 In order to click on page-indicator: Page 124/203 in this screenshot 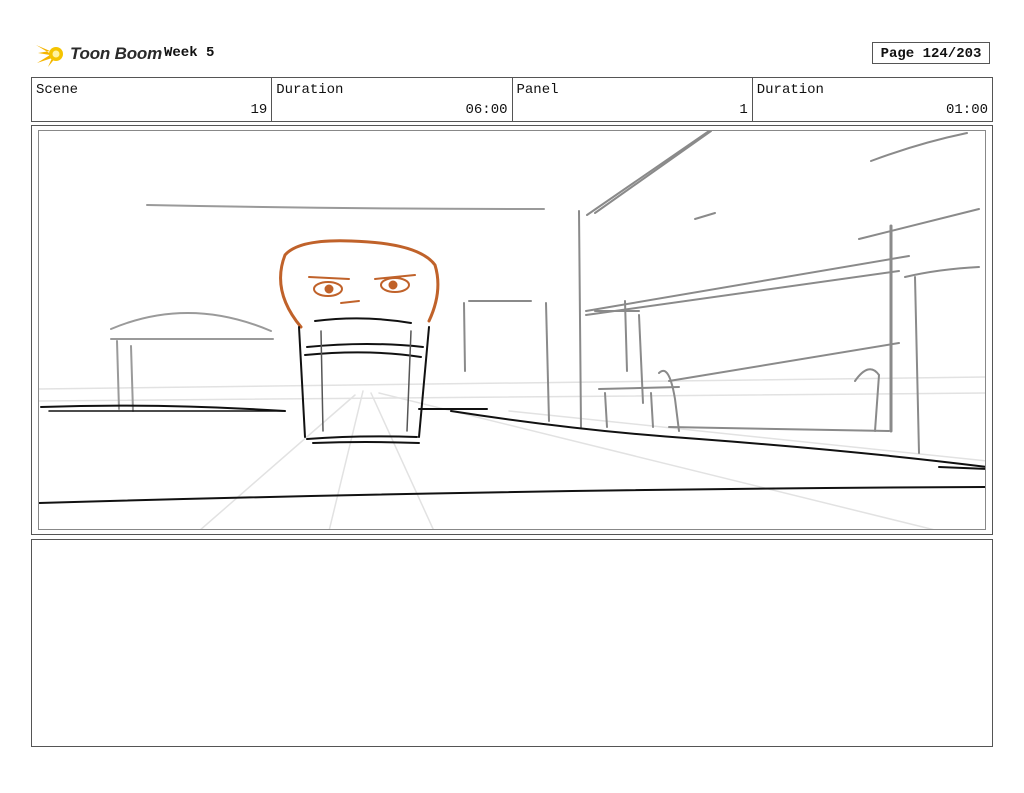, I will do `click(931, 53)`.